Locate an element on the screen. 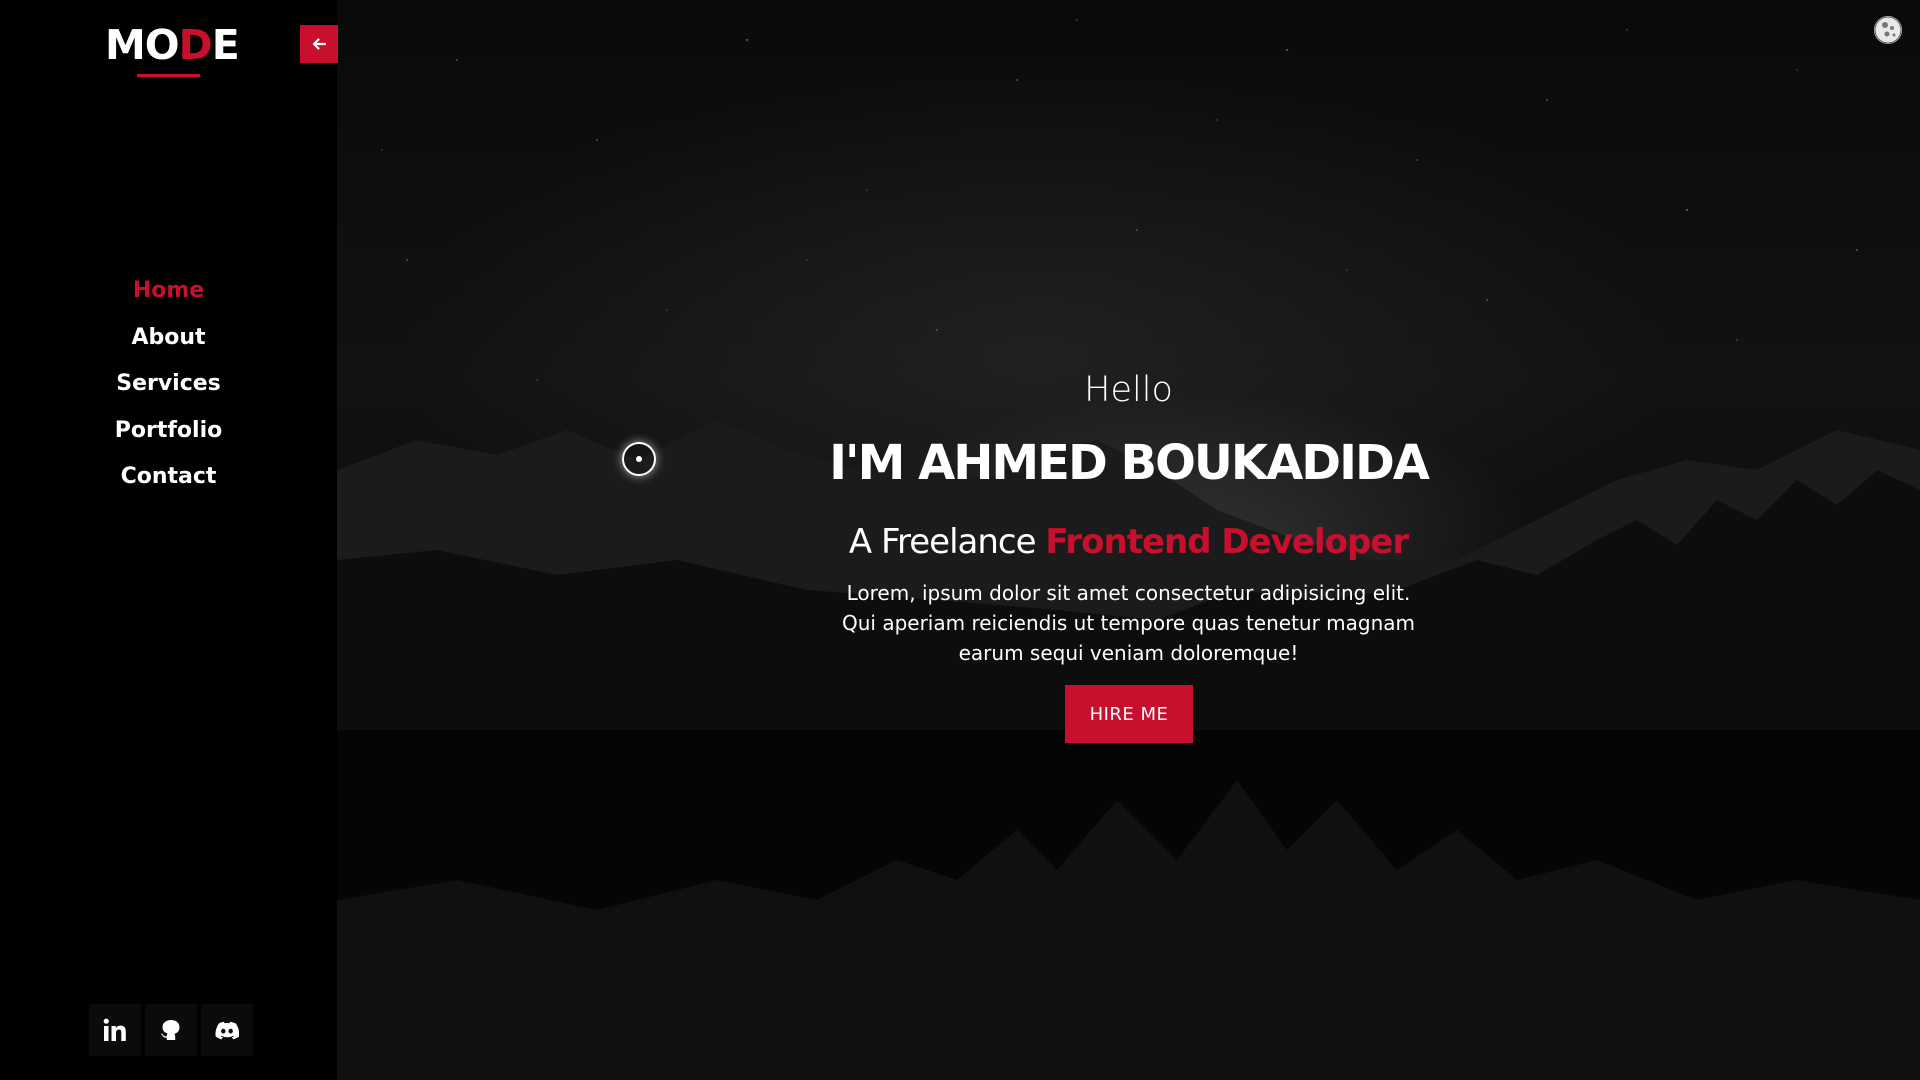 The height and width of the screenshot is (1080, 1920). collapse-sidebar-button is located at coordinates (319, 44).